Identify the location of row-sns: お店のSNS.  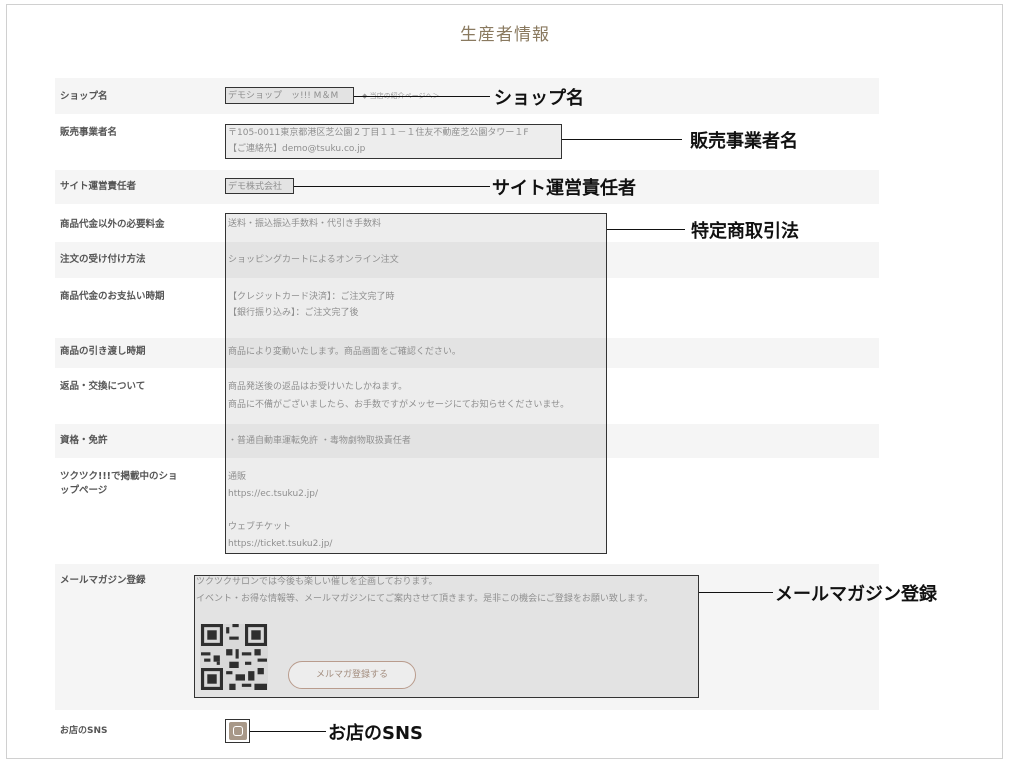
(467, 731).